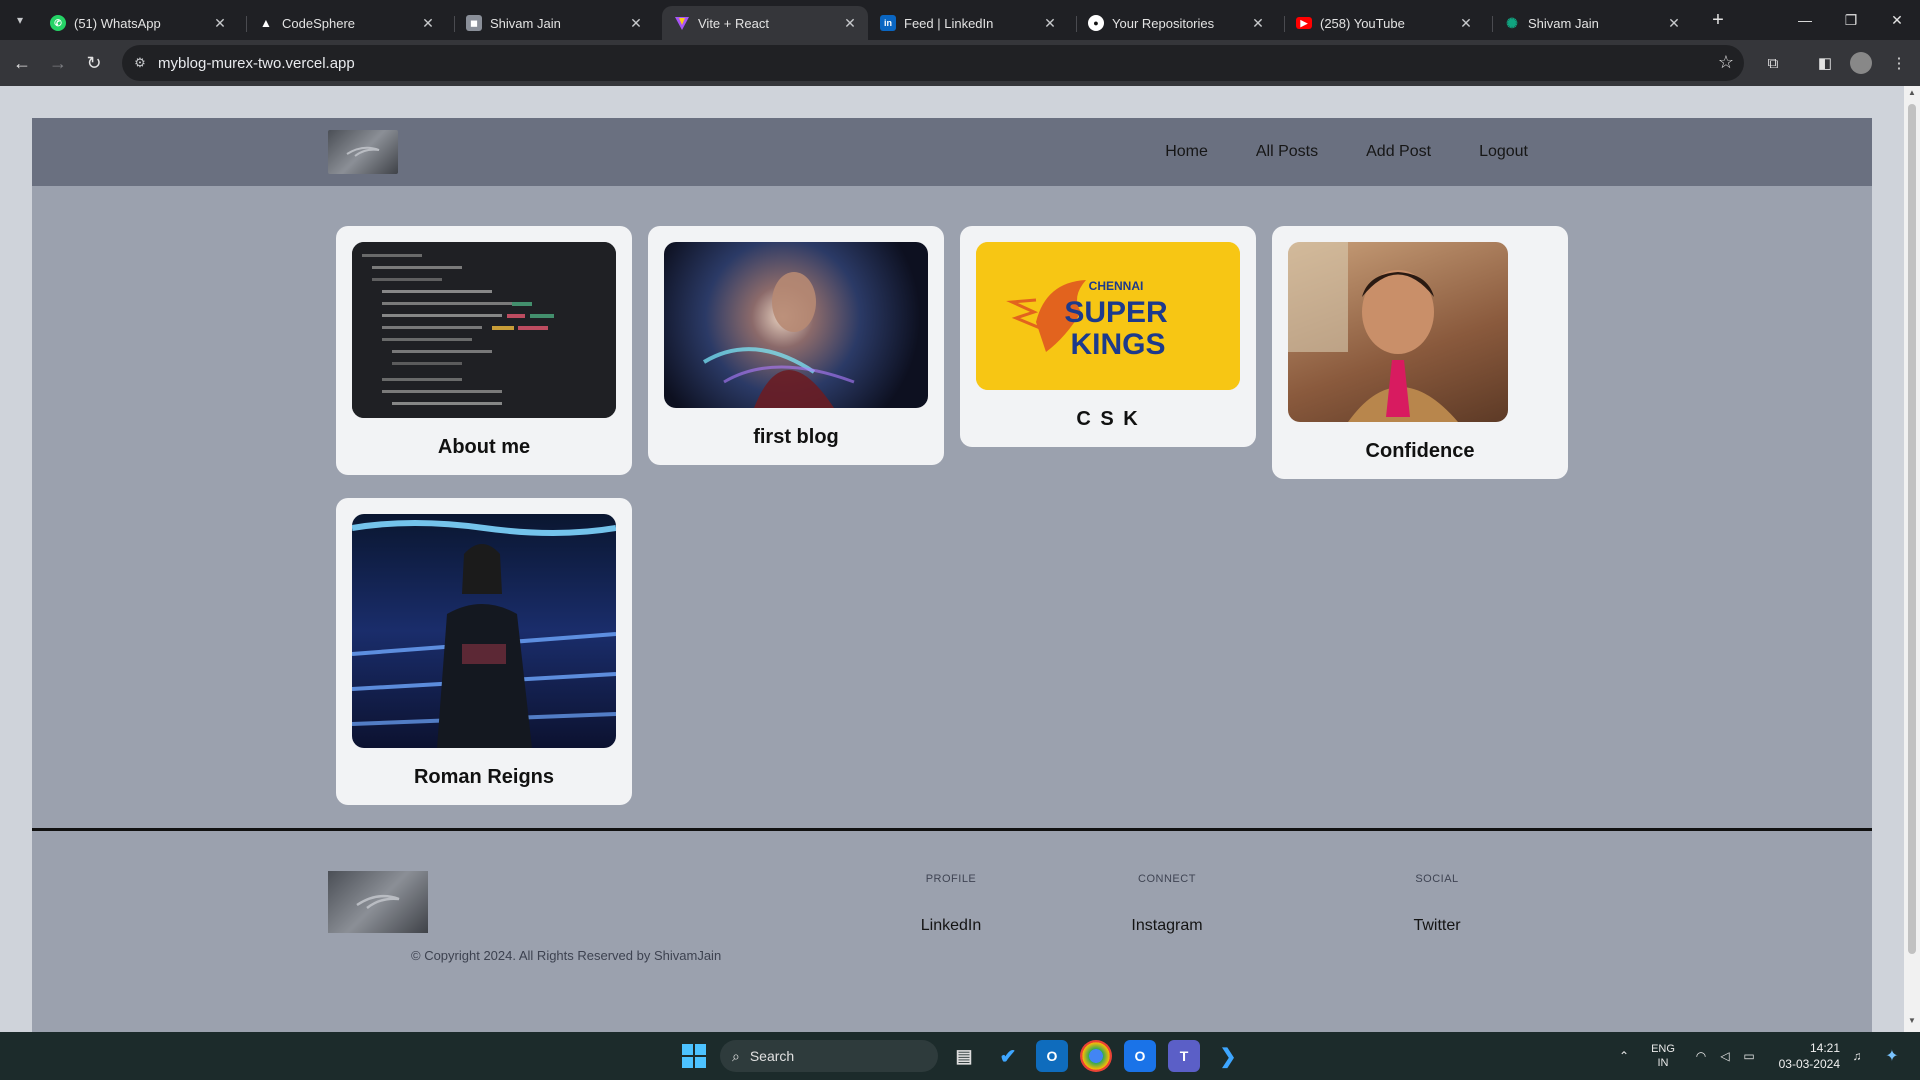 This screenshot has width=1920, height=1080. I want to click on codesphere-icon: ▲, so click(266, 23).